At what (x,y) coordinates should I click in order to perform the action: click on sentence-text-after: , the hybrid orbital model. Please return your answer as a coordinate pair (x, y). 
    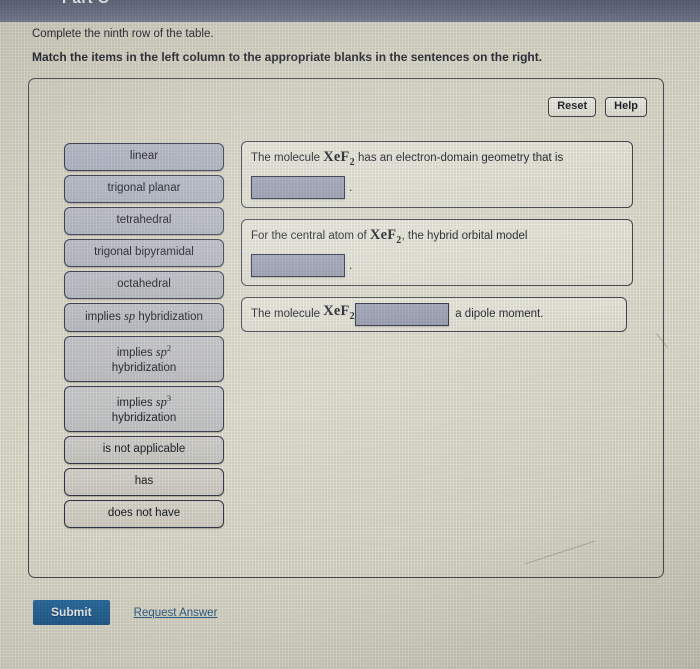
    Looking at the image, I should click on (464, 235).